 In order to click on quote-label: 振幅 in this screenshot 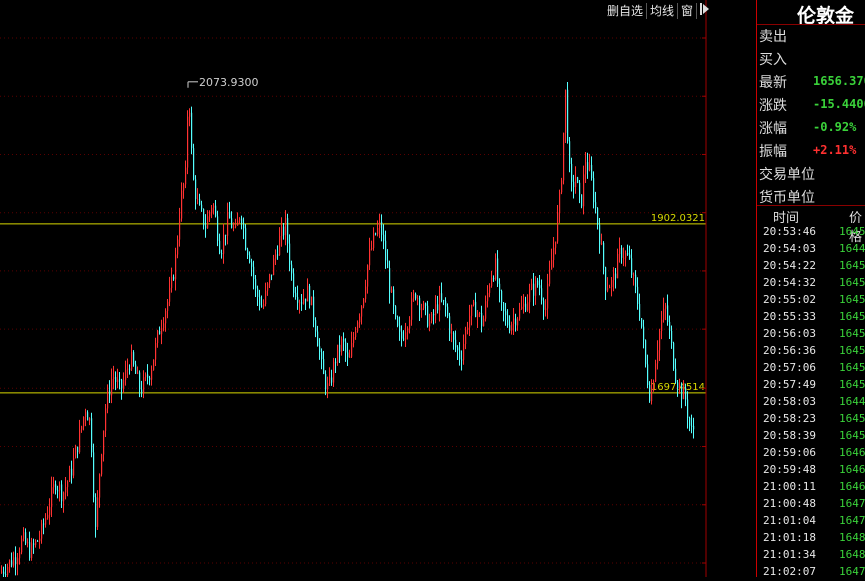, I will do `click(773, 152)`.